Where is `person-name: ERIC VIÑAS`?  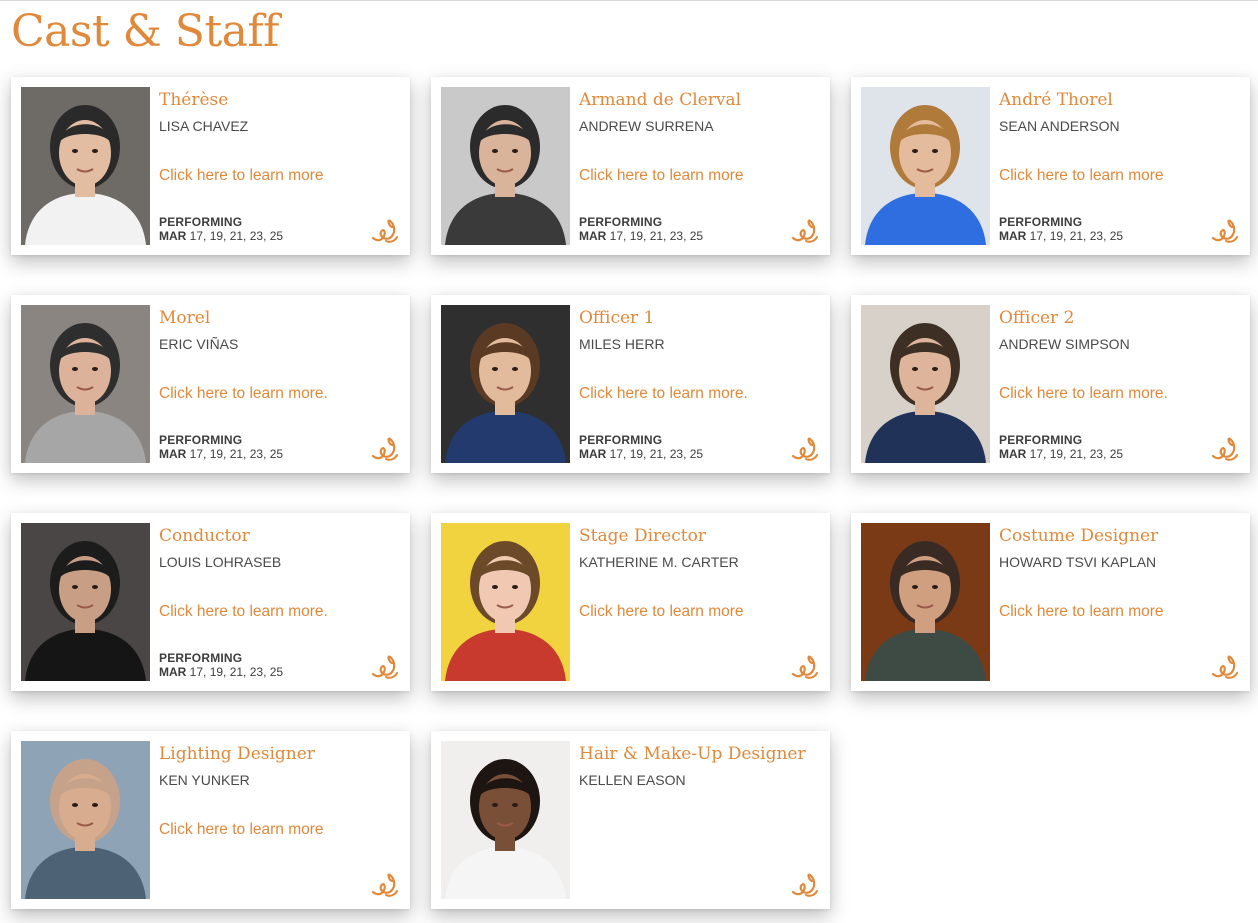 person-name: ERIC VIÑAS is located at coordinates (199, 344).